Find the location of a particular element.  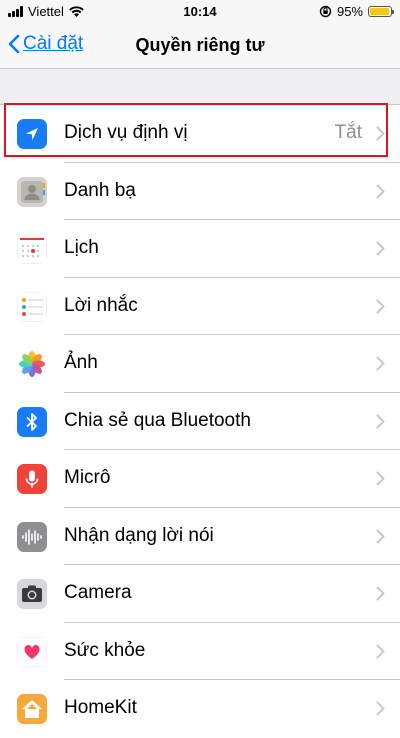

battery-percent: 95% is located at coordinates (349, 11).